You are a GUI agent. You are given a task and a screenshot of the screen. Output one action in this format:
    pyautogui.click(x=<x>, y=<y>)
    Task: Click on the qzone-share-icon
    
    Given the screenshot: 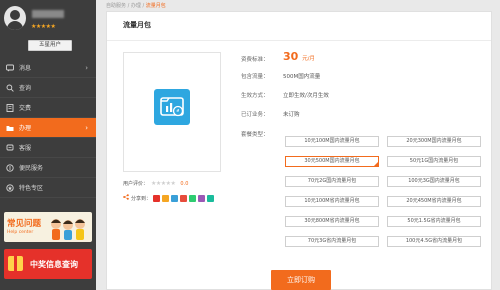 What is the action you would take?
    pyautogui.click(x=166, y=198)
    